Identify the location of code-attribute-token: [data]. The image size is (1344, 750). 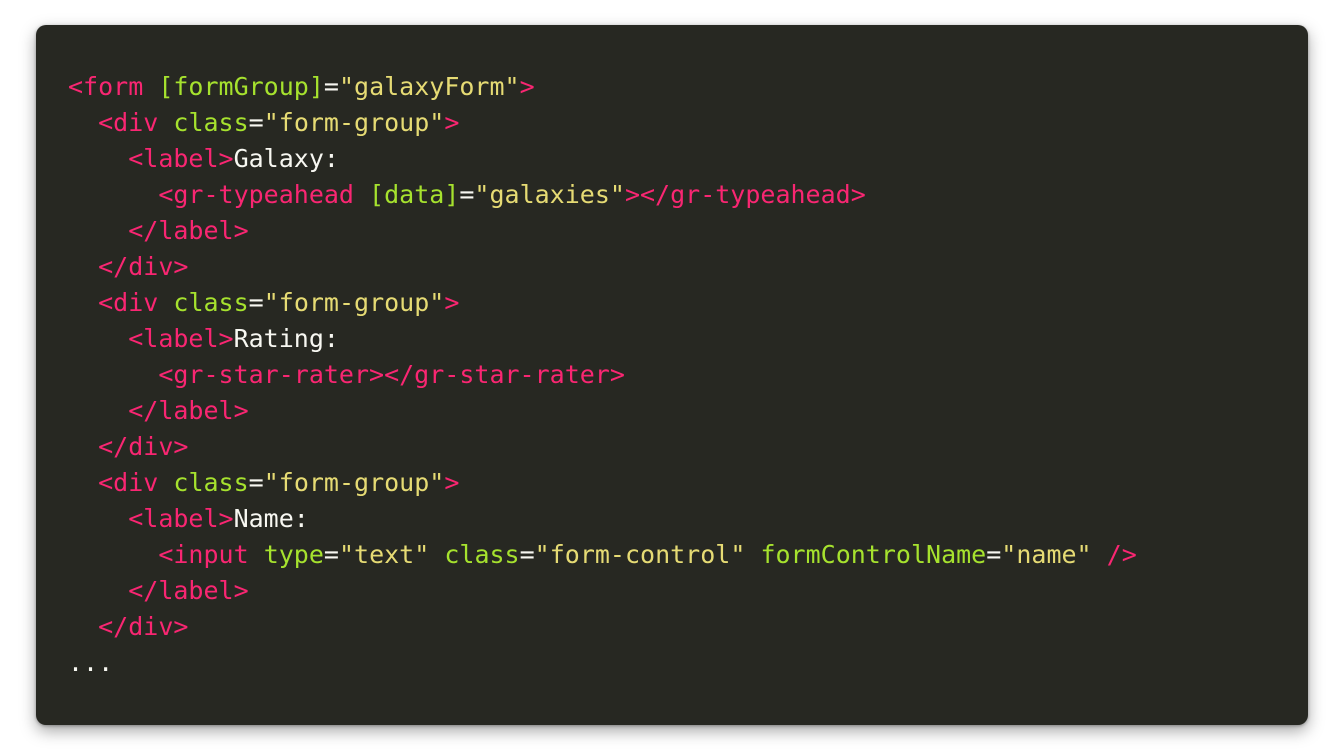
(414, 194).